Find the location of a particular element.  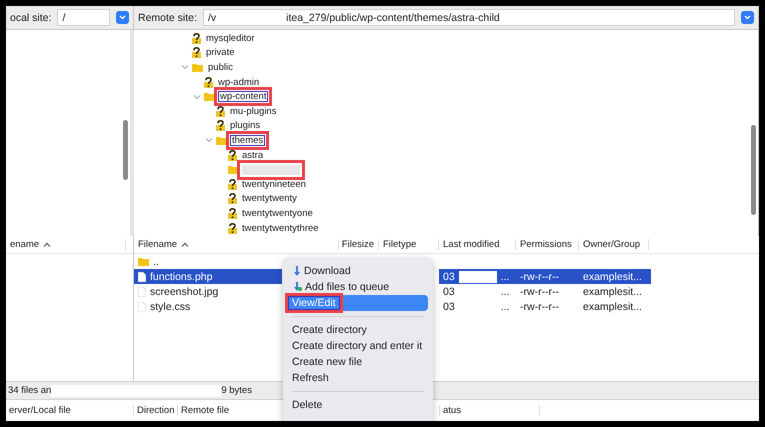

tree-item: twentynineteen is located at coordinates (274, 184).